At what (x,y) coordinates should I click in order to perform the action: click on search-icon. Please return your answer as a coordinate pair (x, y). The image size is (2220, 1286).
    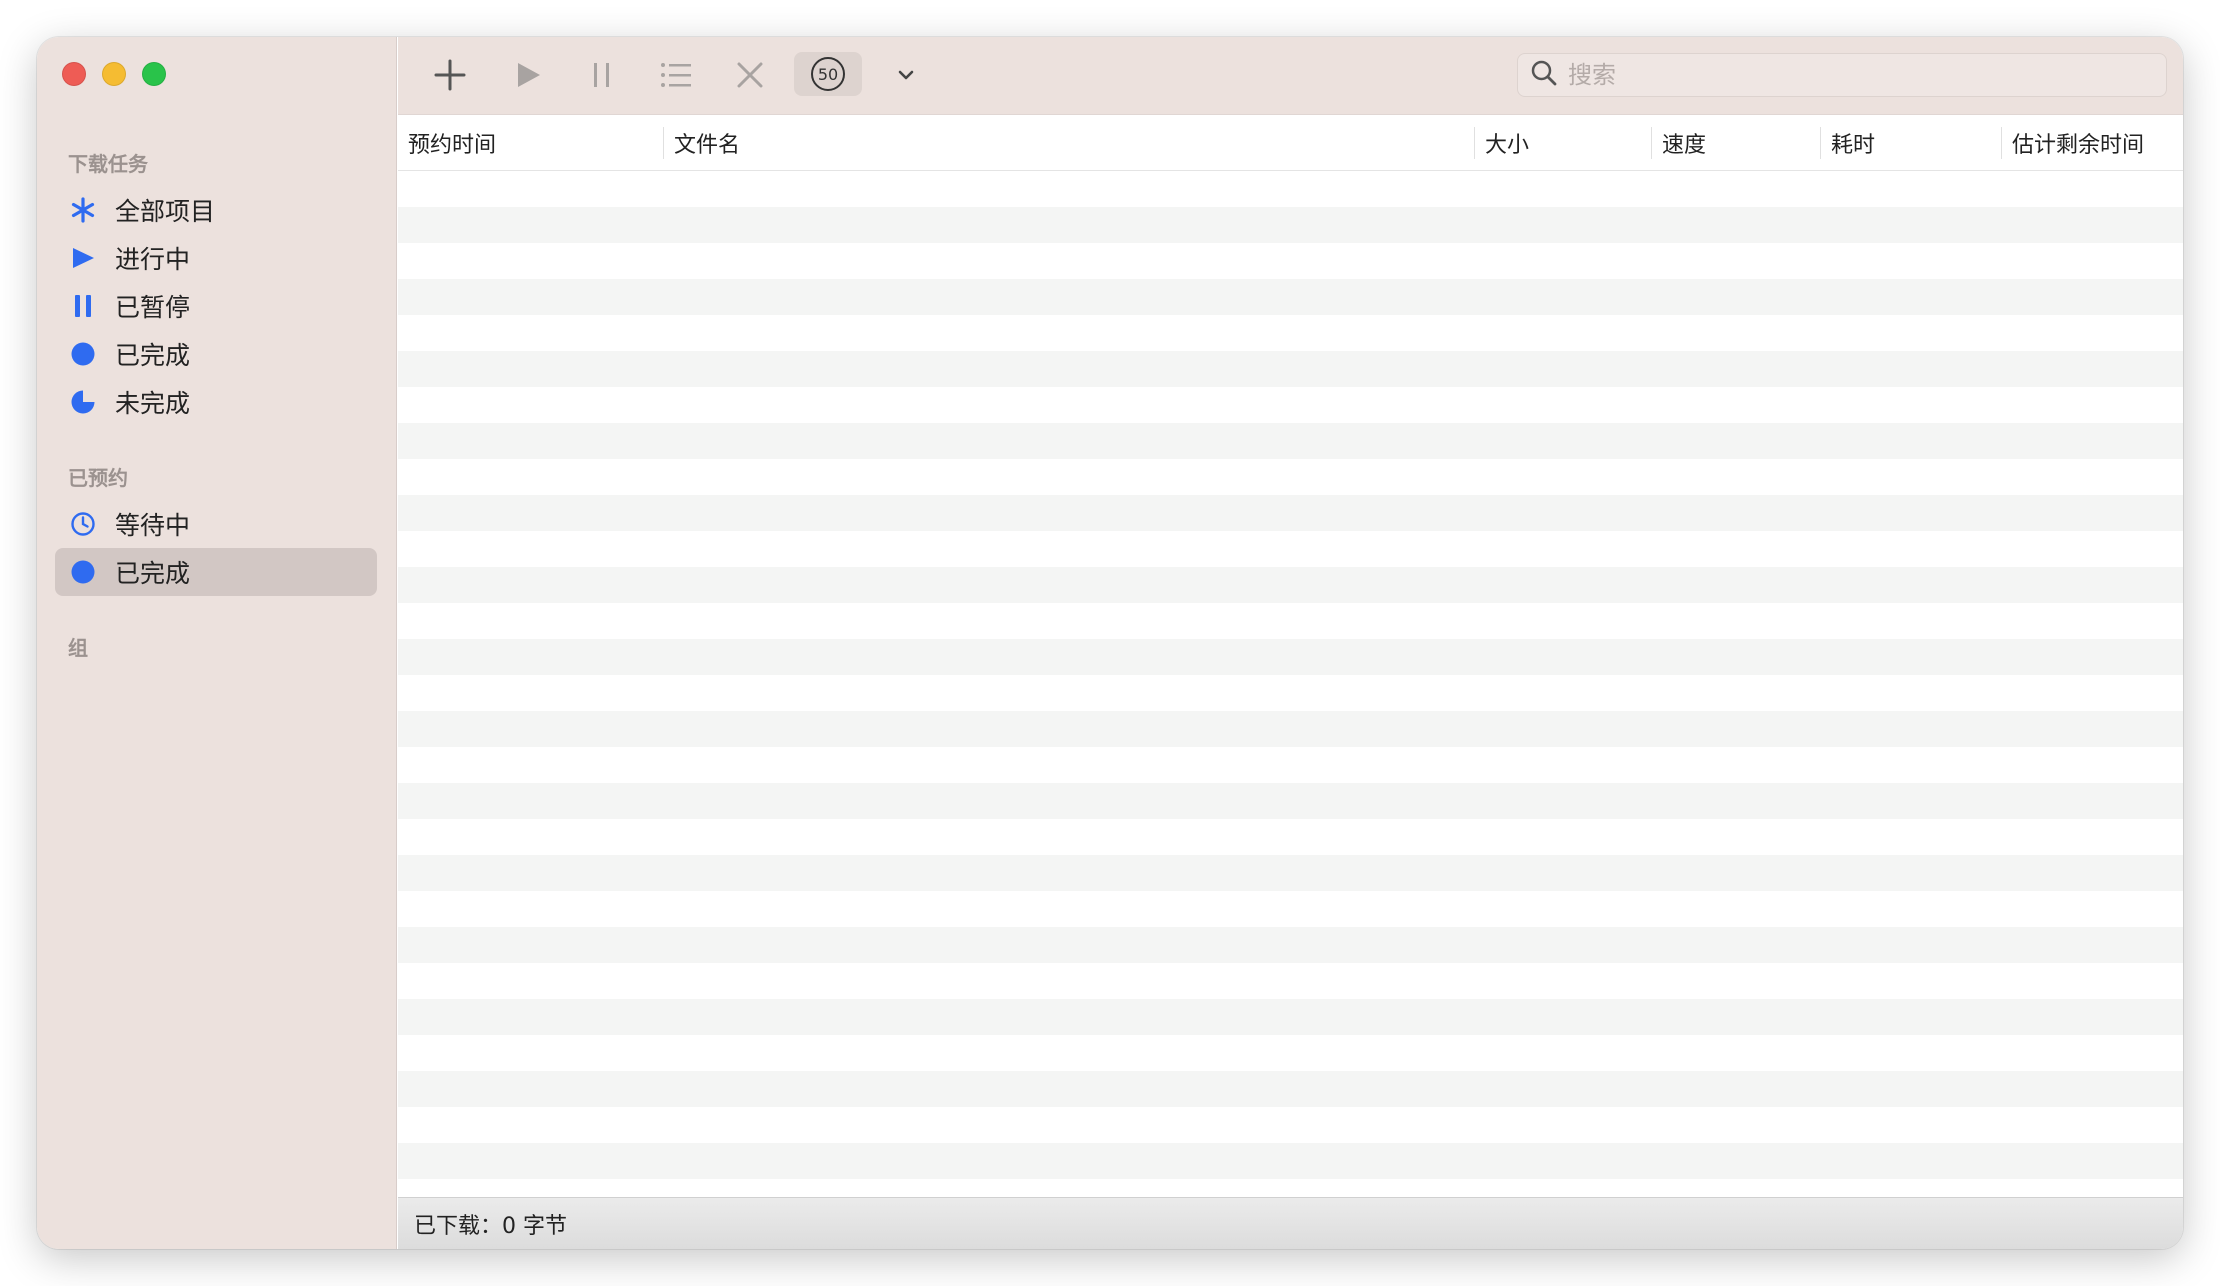
    Looking at the image, I should click on (1544, 75).